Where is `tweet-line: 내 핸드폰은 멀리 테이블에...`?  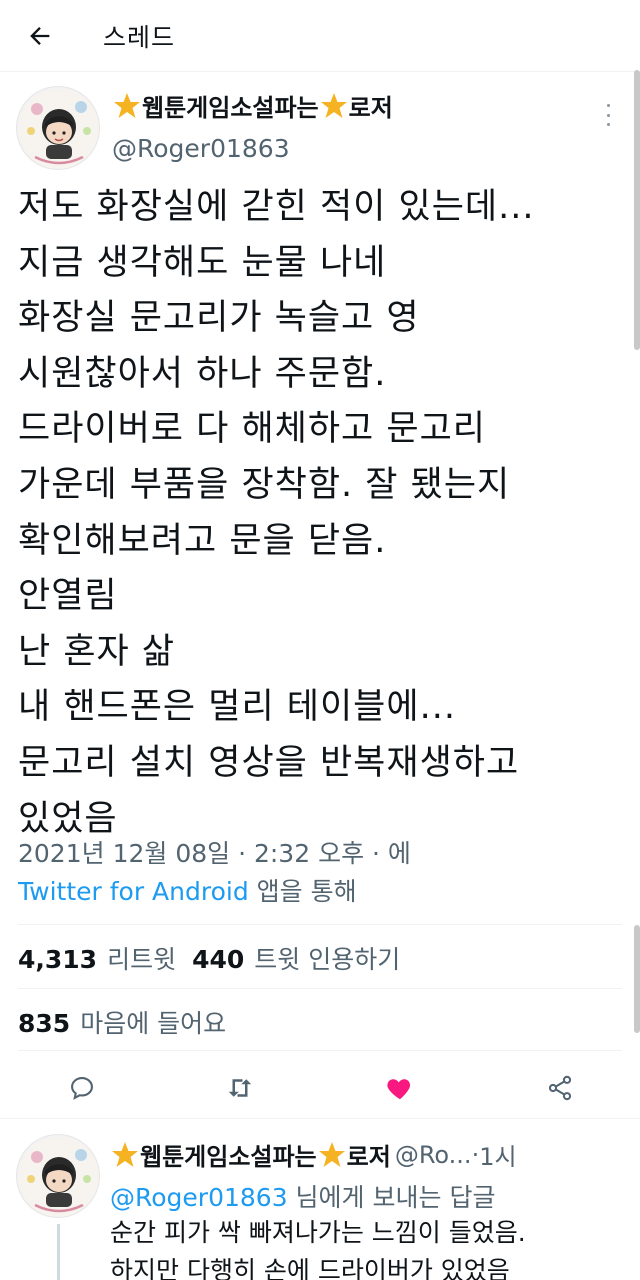 tweet-line: 내 핸드폰은 멀리 테이블에... is located at coordinates (237, 707).